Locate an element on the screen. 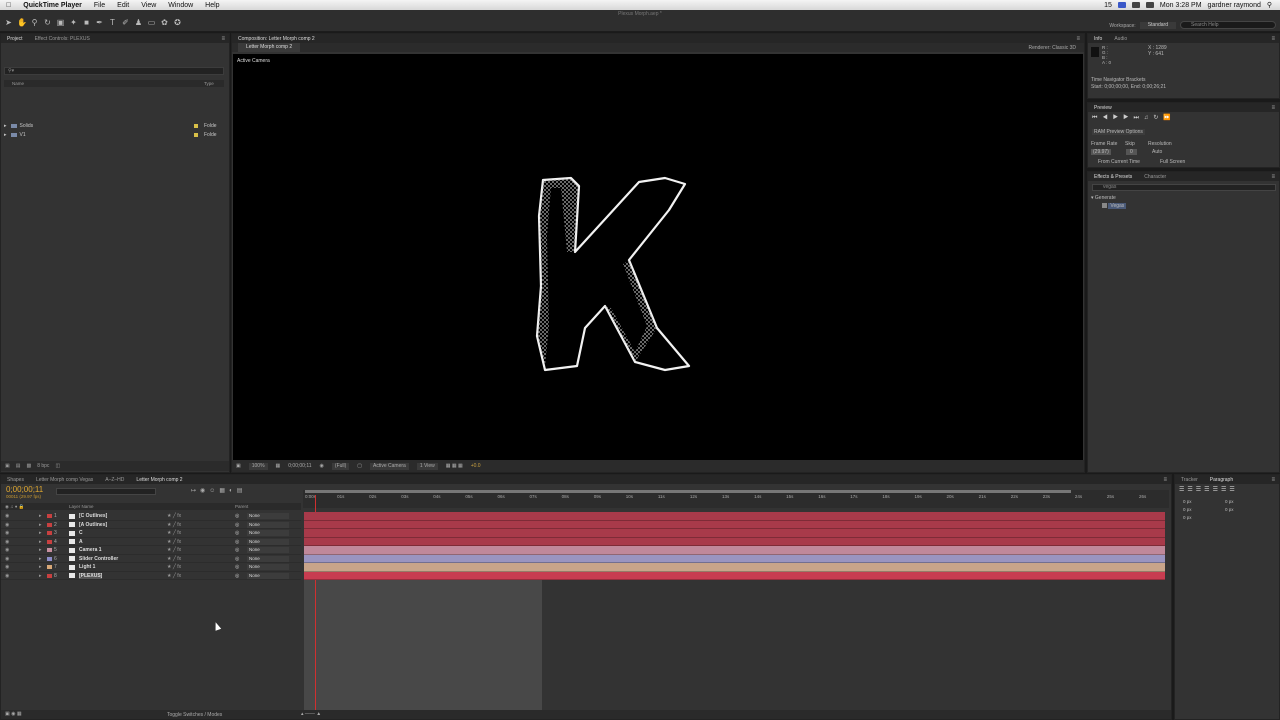 This screenshot has width=1280, height=720. work-area-bar is located at coordinates (688, 491).